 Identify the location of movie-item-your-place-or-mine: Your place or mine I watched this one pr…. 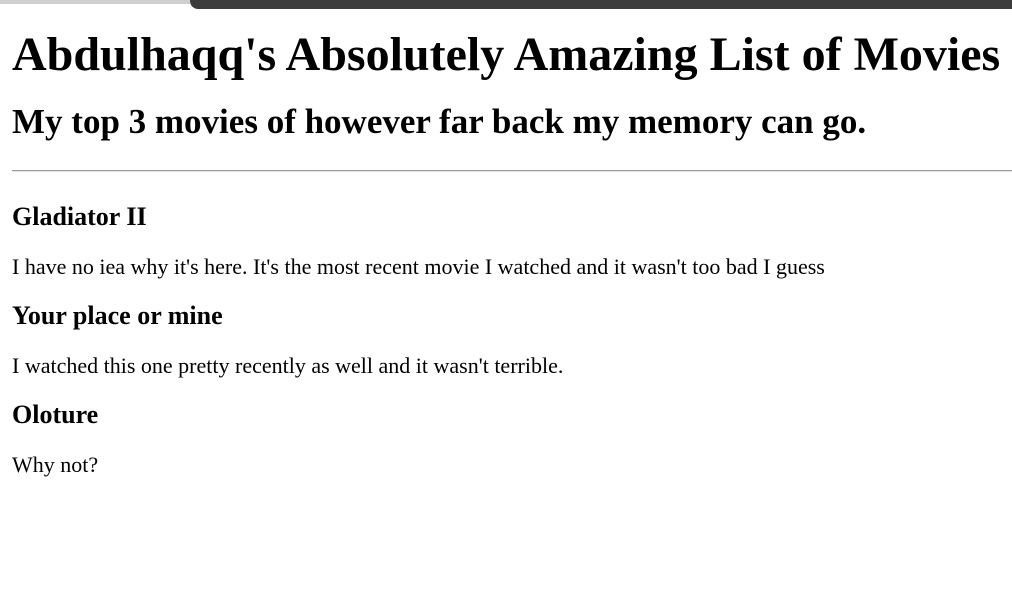
(512, 338).